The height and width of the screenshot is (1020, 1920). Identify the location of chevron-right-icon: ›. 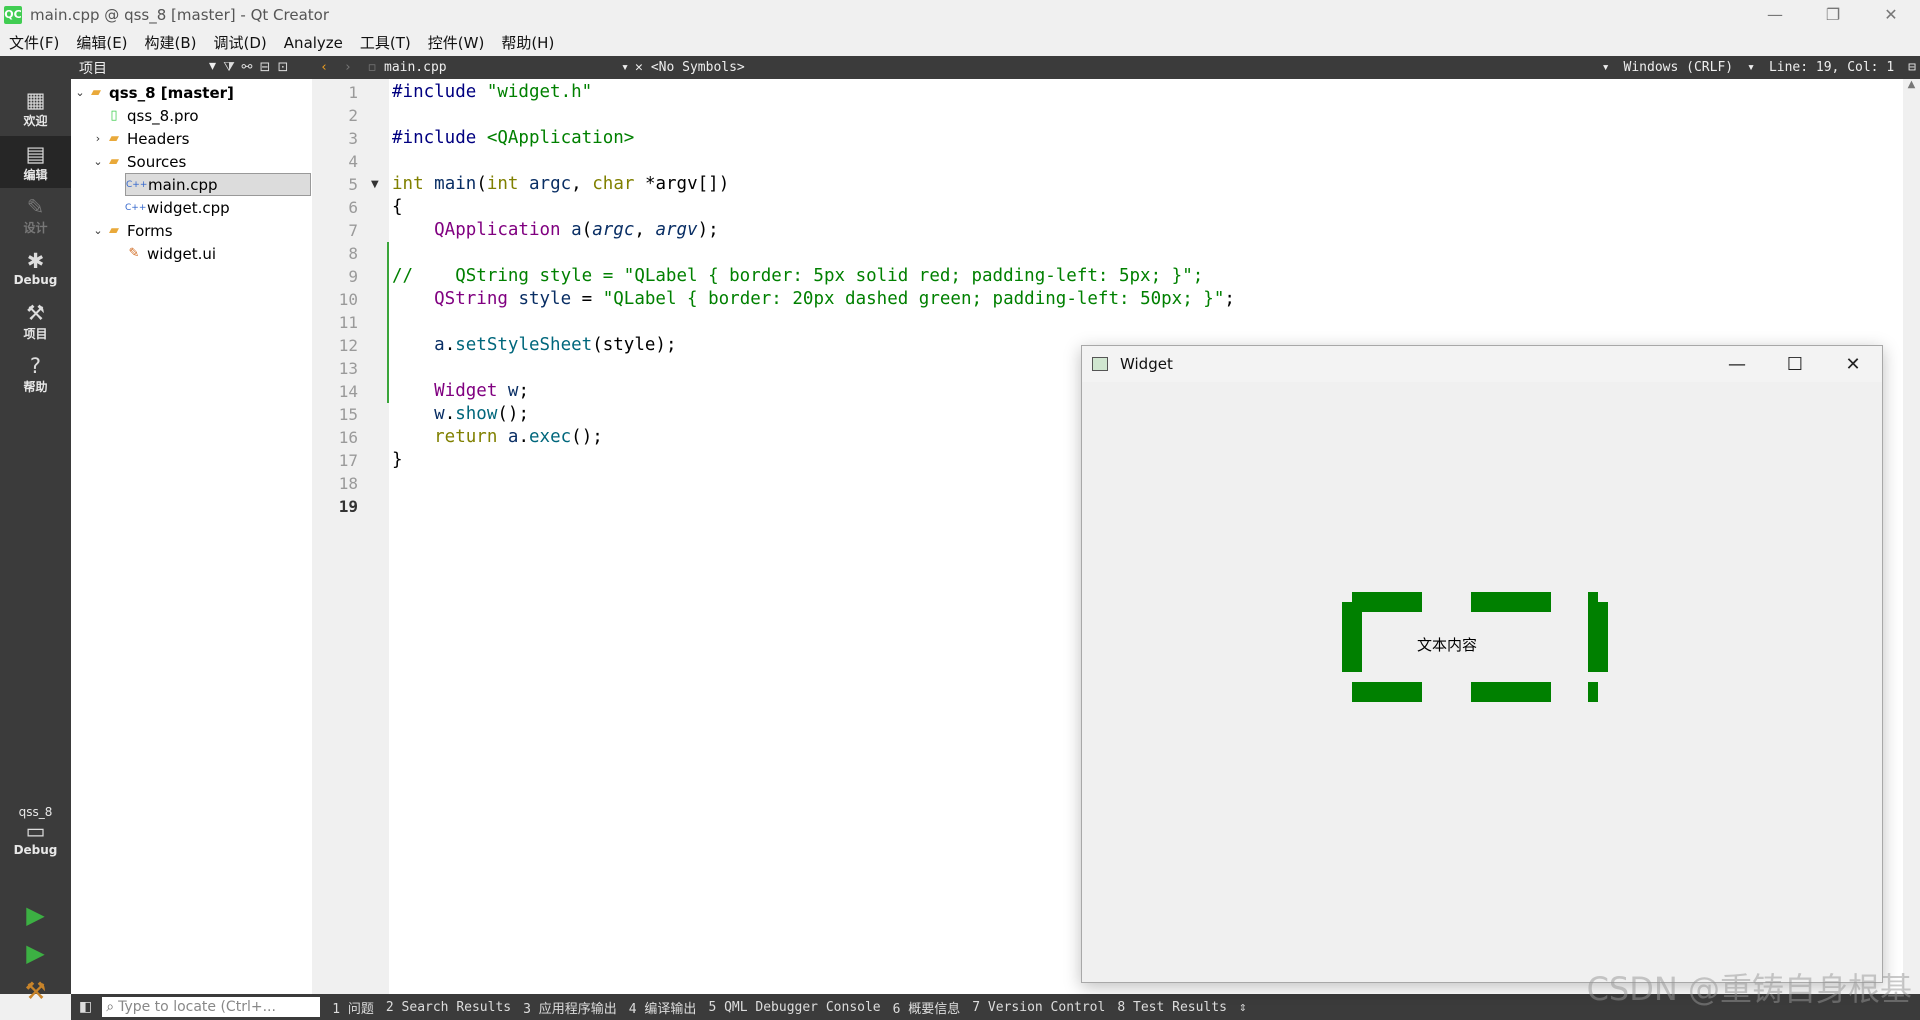
(98, 138).